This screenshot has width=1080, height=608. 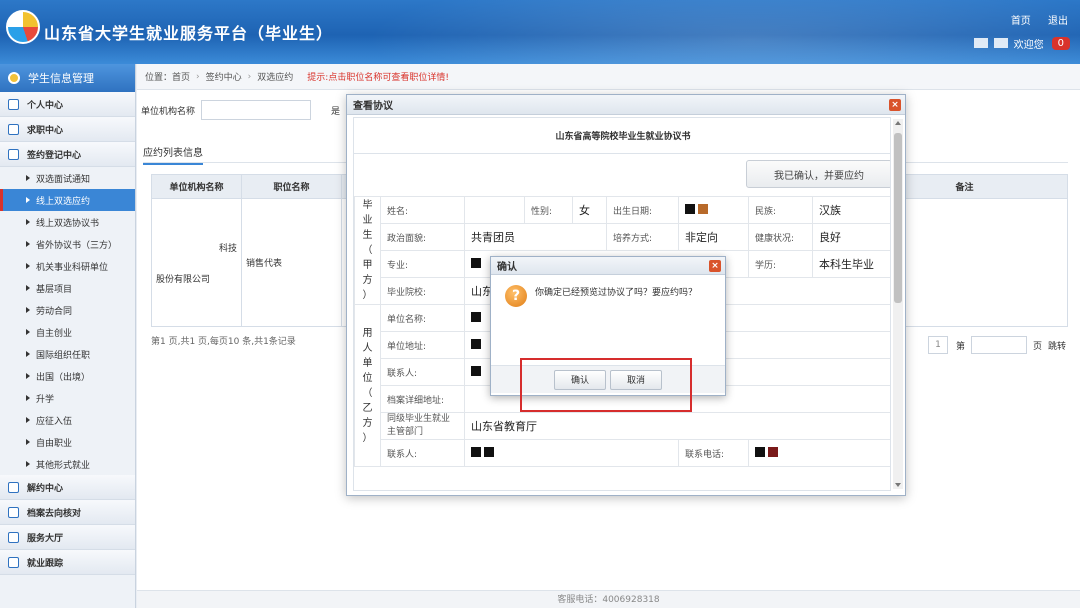 What do you see at coordinates (67, 288) in the screenshot?
I see `sidebar-item-grassroots: 基层项目` at bounding box center [67, 288].